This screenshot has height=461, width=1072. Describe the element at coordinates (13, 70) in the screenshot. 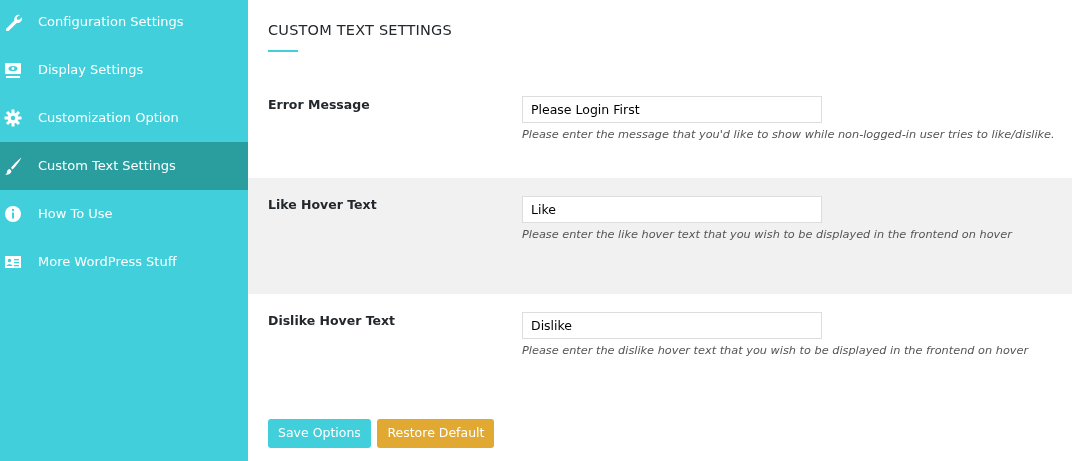

I see `monitor-icon` at that location.